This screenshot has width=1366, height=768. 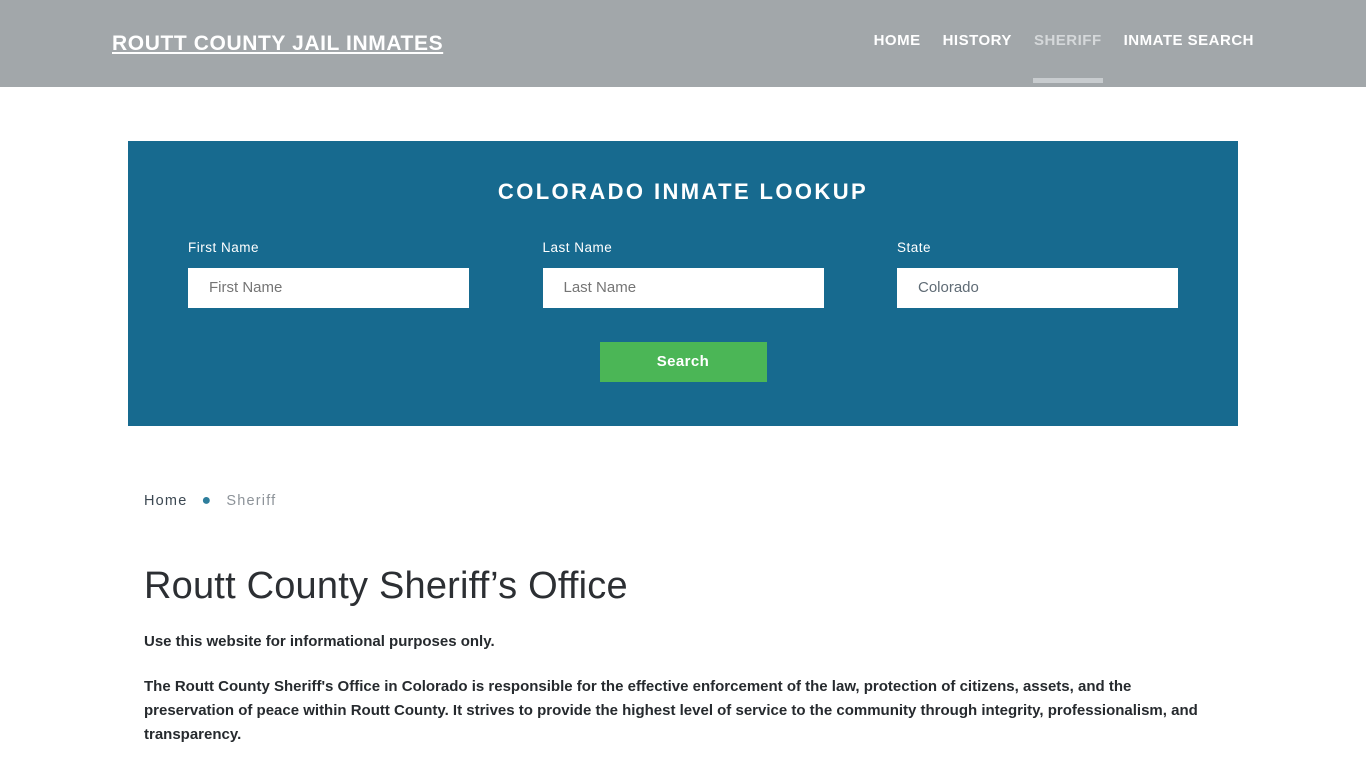 I want to click on search-button: Search, so click(x=683, y=362).